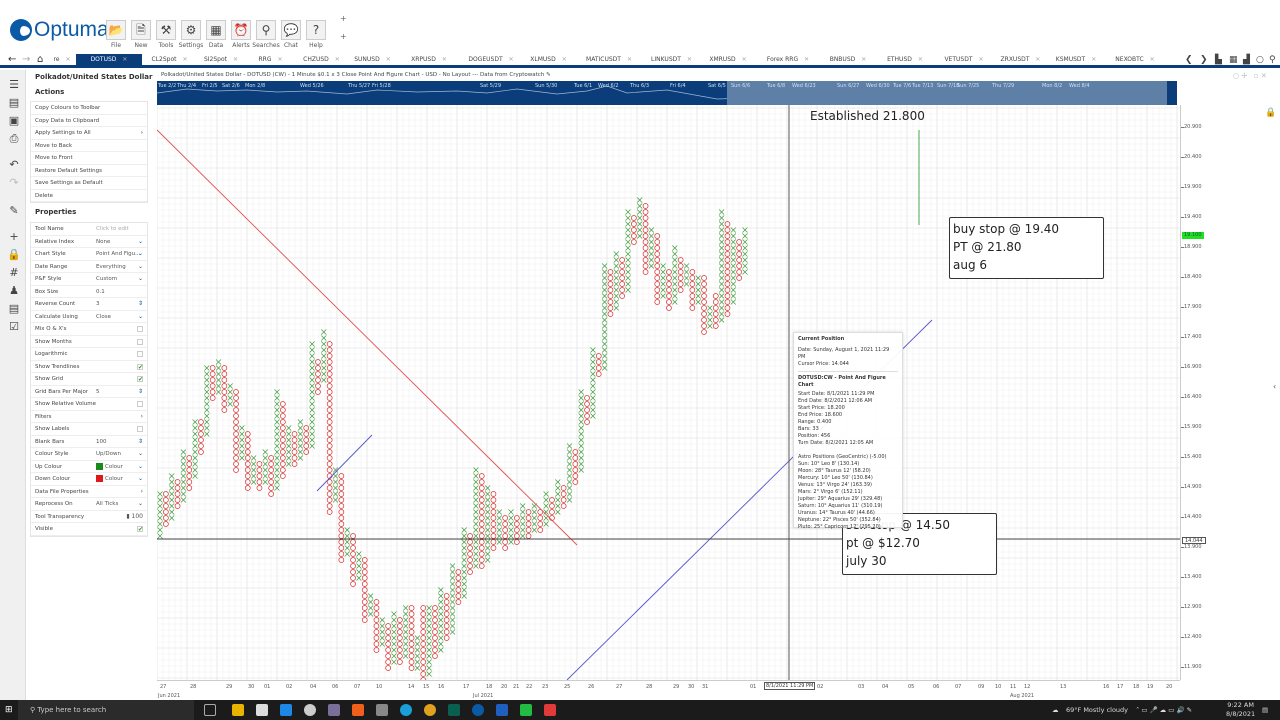  What do you see at coordinates (848, 60) in the screenshot?
I see `tab-bnbusd: BNBUSD ✕` at bounding box center [848, 60].